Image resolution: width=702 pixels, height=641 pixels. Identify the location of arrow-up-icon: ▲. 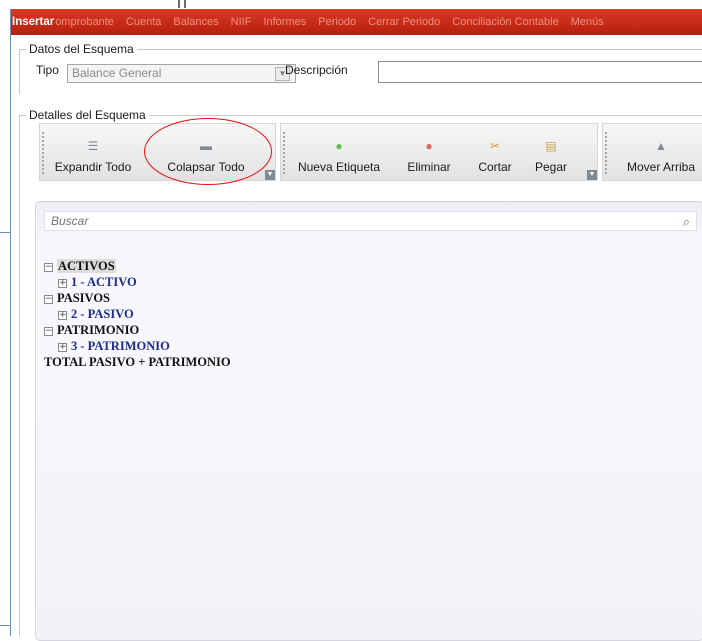
(661, 146).